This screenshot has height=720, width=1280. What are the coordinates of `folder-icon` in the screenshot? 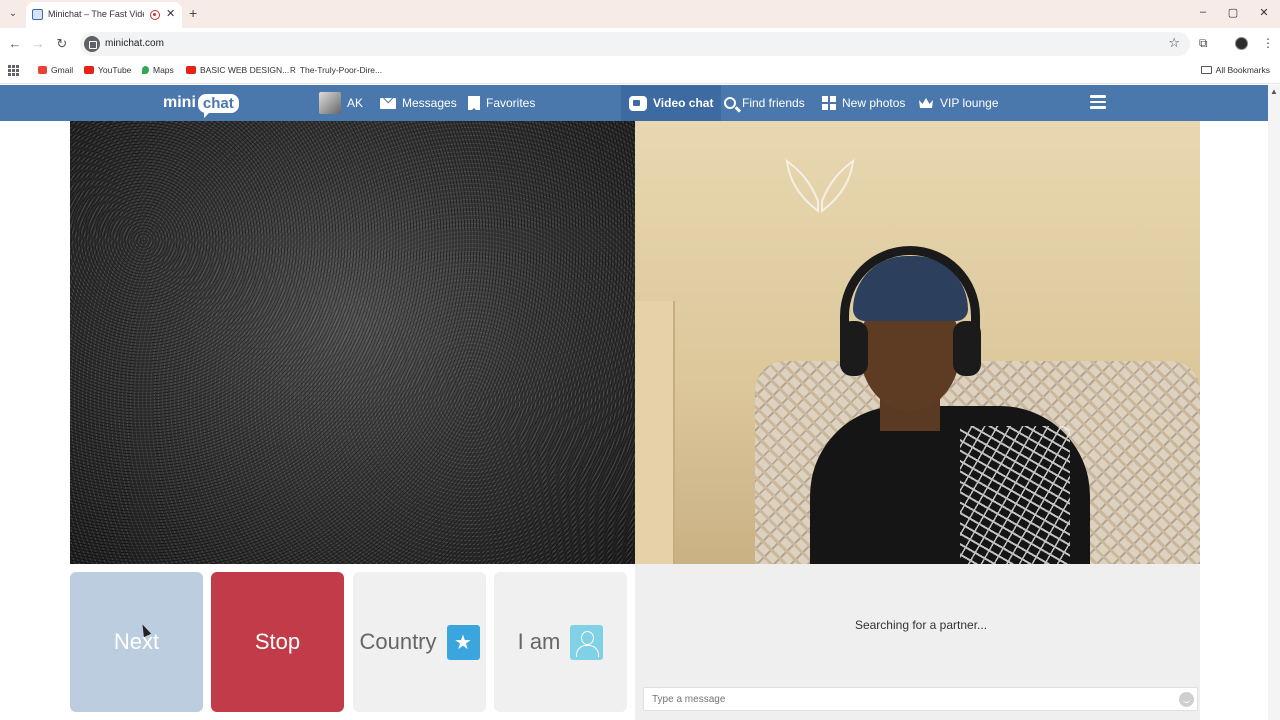 It's located at (1206, 70).